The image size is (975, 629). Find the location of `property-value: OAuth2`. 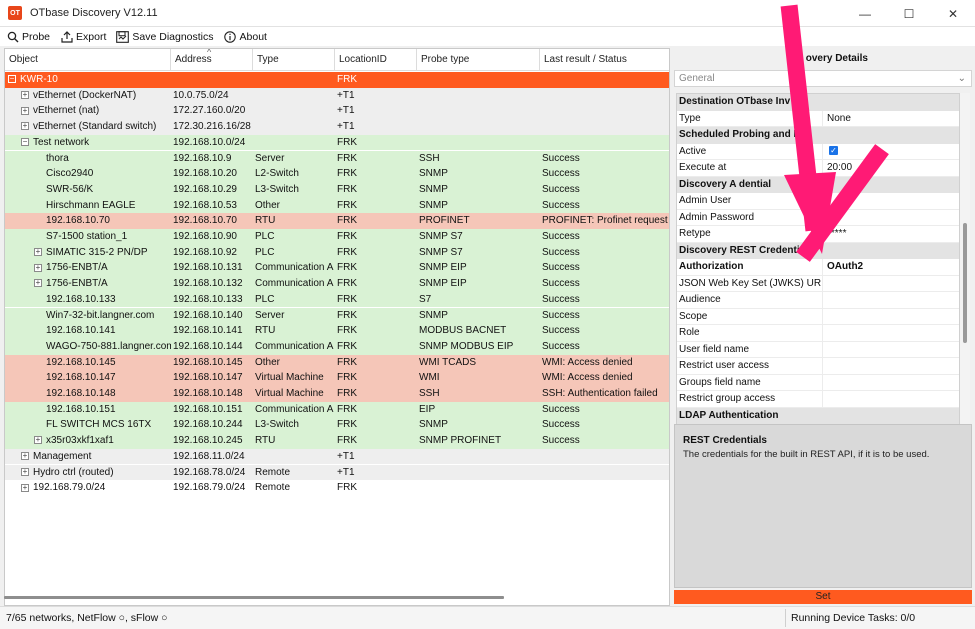

property-value: OAuth2 is located at coordinates (892, 267).